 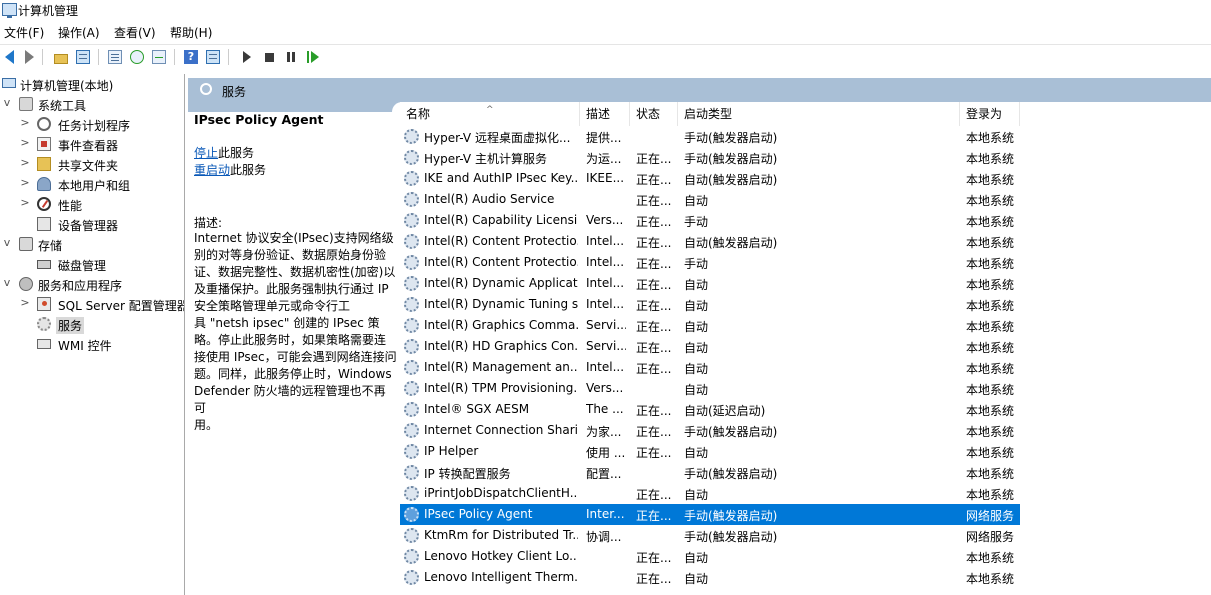 What do you see at coordinates (269, 57) in the screenshot?
I see `stop-service-icon` at bounding box center [269, 57].